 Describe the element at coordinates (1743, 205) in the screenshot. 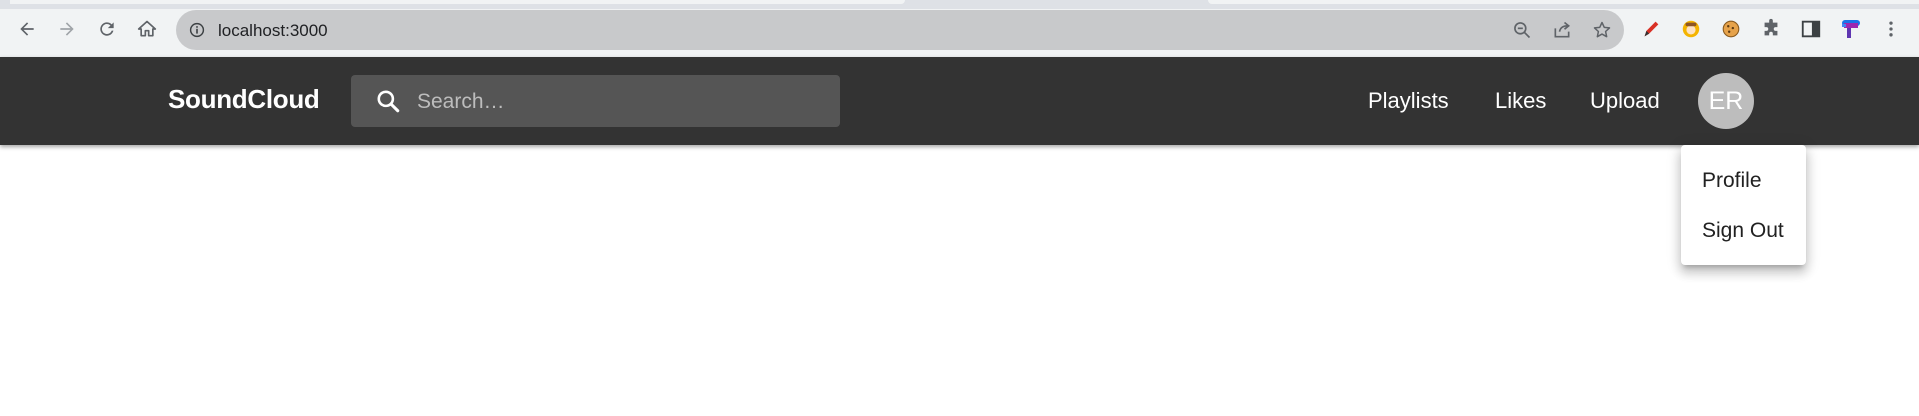

I see `user-menu: Profile Sign Out` at that location.